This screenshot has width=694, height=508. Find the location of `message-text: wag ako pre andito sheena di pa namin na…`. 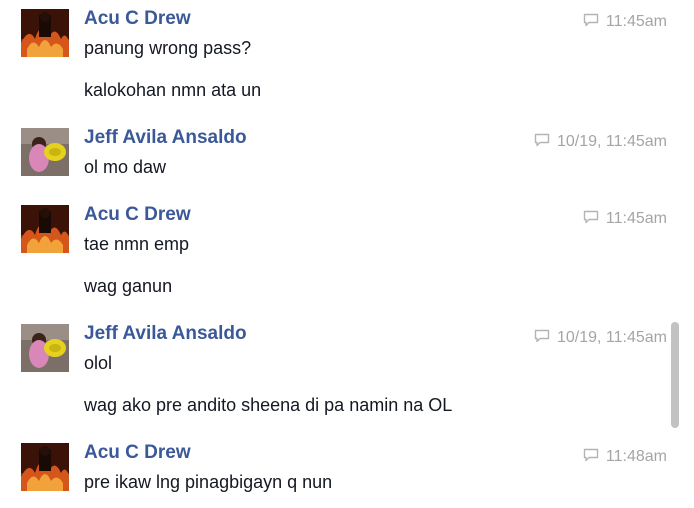

message-text: wag ako pre andito sheena di pa namin na… is located at coordinates (268, 405).